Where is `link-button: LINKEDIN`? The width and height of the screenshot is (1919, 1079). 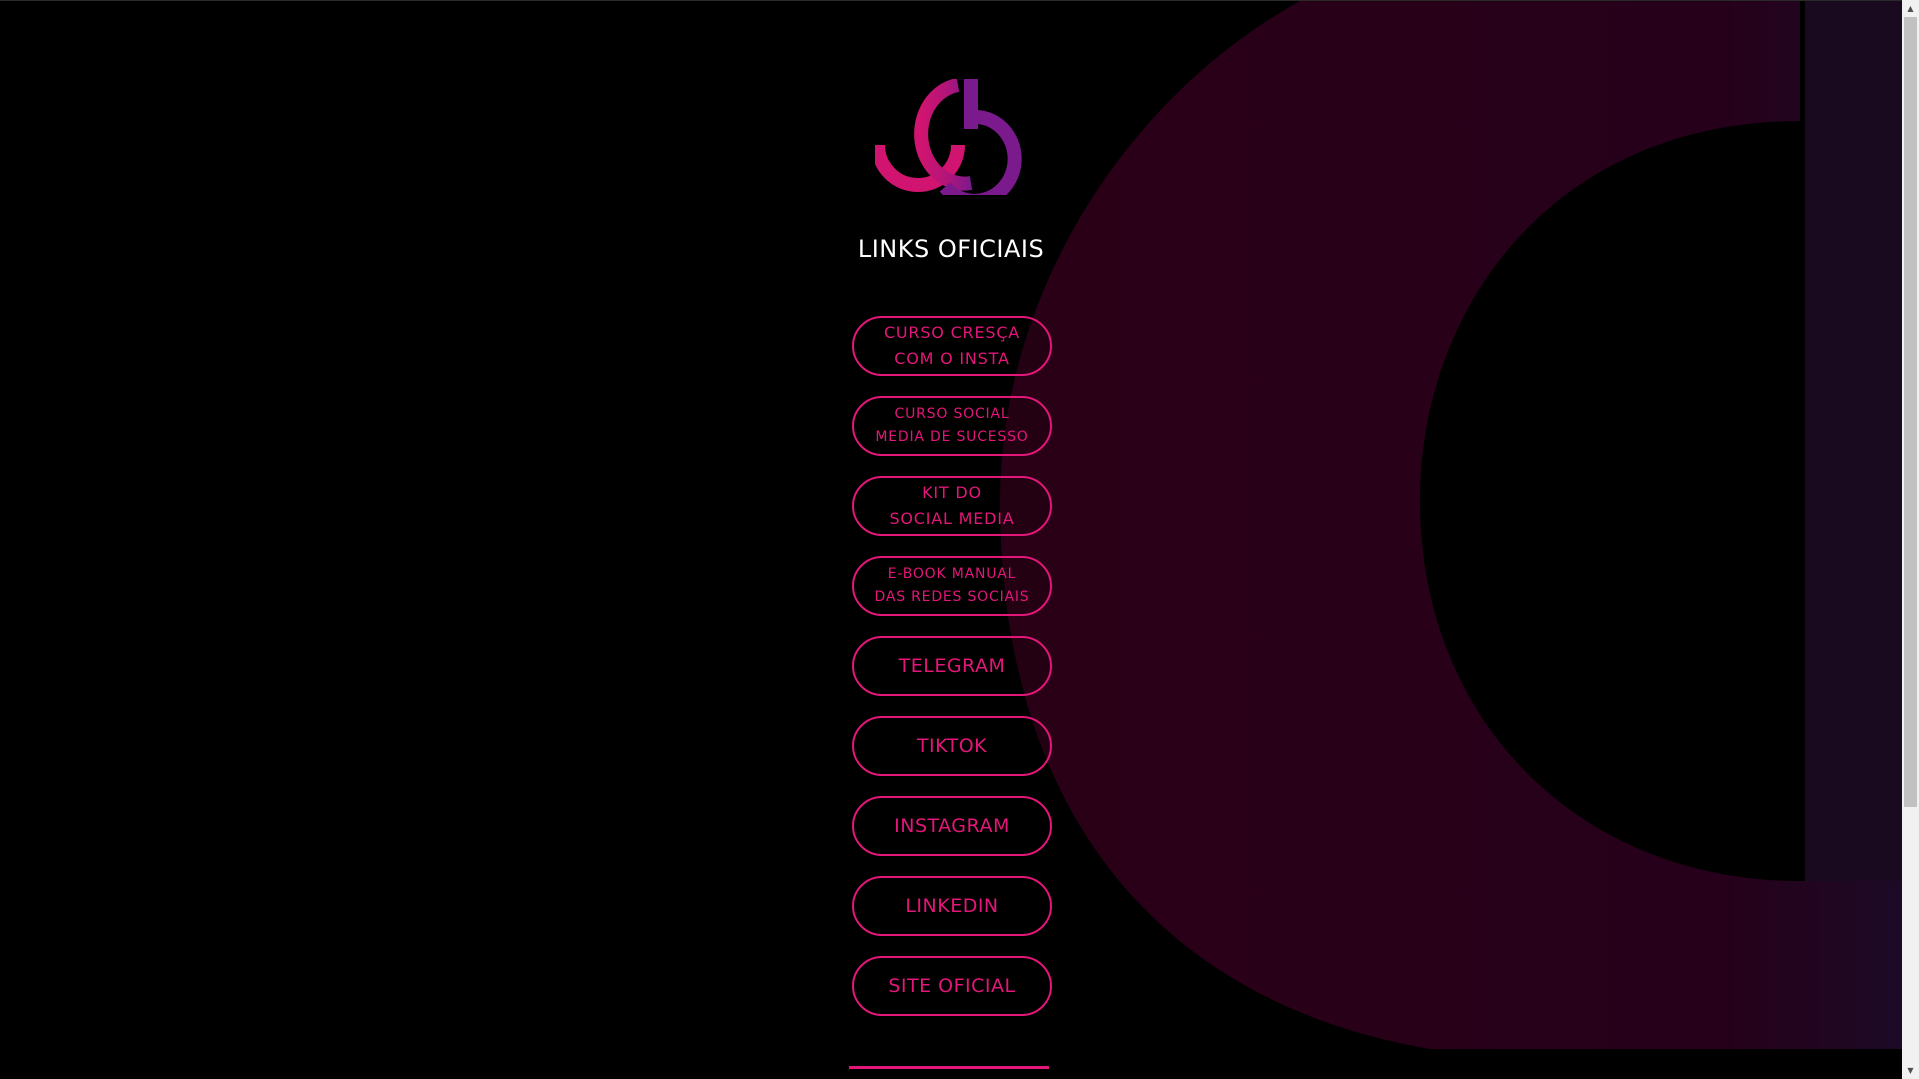 link-button: LINKEDIN is located at coordinates (952, 906).